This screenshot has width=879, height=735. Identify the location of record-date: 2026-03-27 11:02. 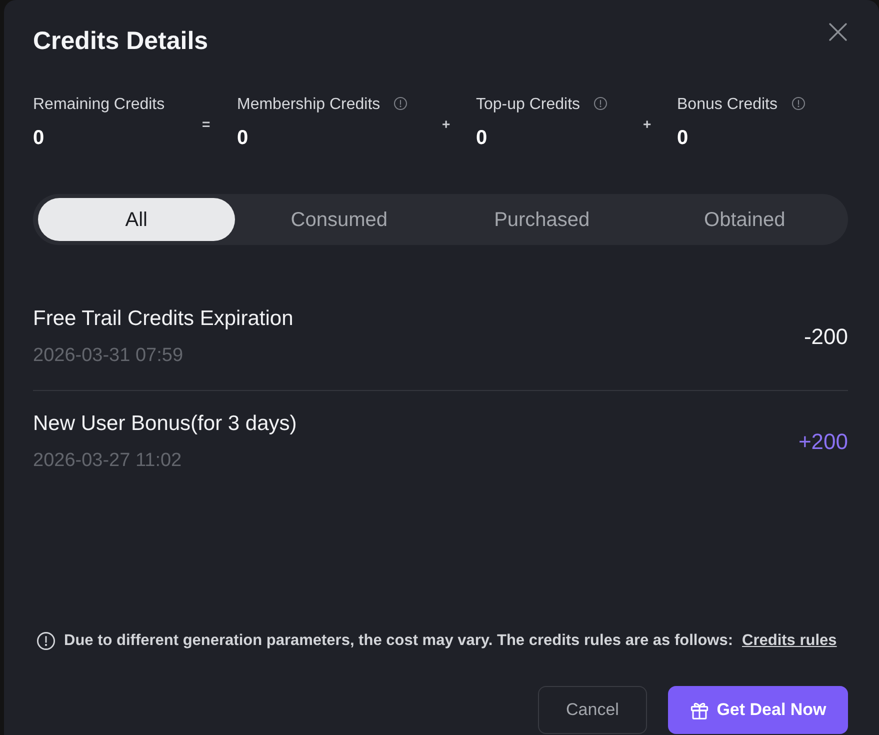
(108, 461).